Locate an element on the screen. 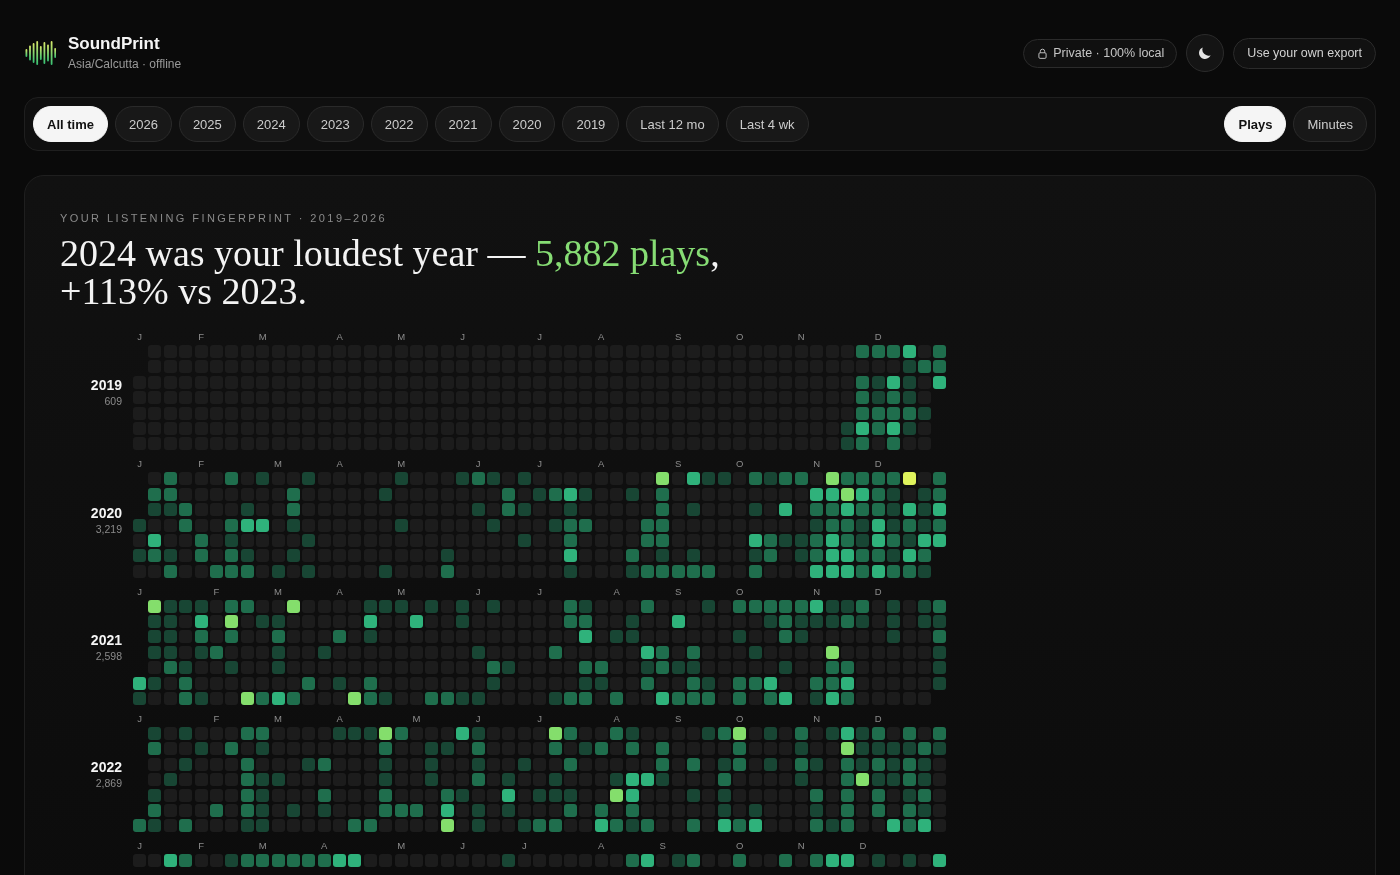 The width and height of the screenshot is (1400, 875). range-tab: 2022 is located at coordinates (399, 124).